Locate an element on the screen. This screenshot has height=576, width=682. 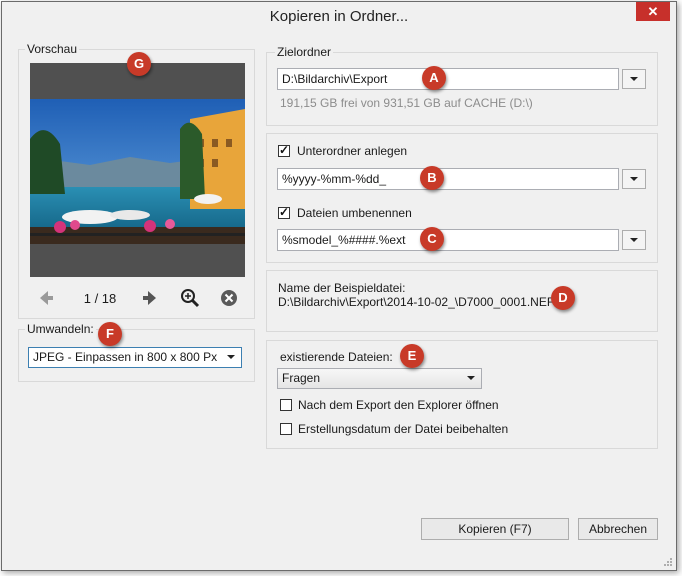
target-folder-label: Zielordner is located at coordinates (304, 52).